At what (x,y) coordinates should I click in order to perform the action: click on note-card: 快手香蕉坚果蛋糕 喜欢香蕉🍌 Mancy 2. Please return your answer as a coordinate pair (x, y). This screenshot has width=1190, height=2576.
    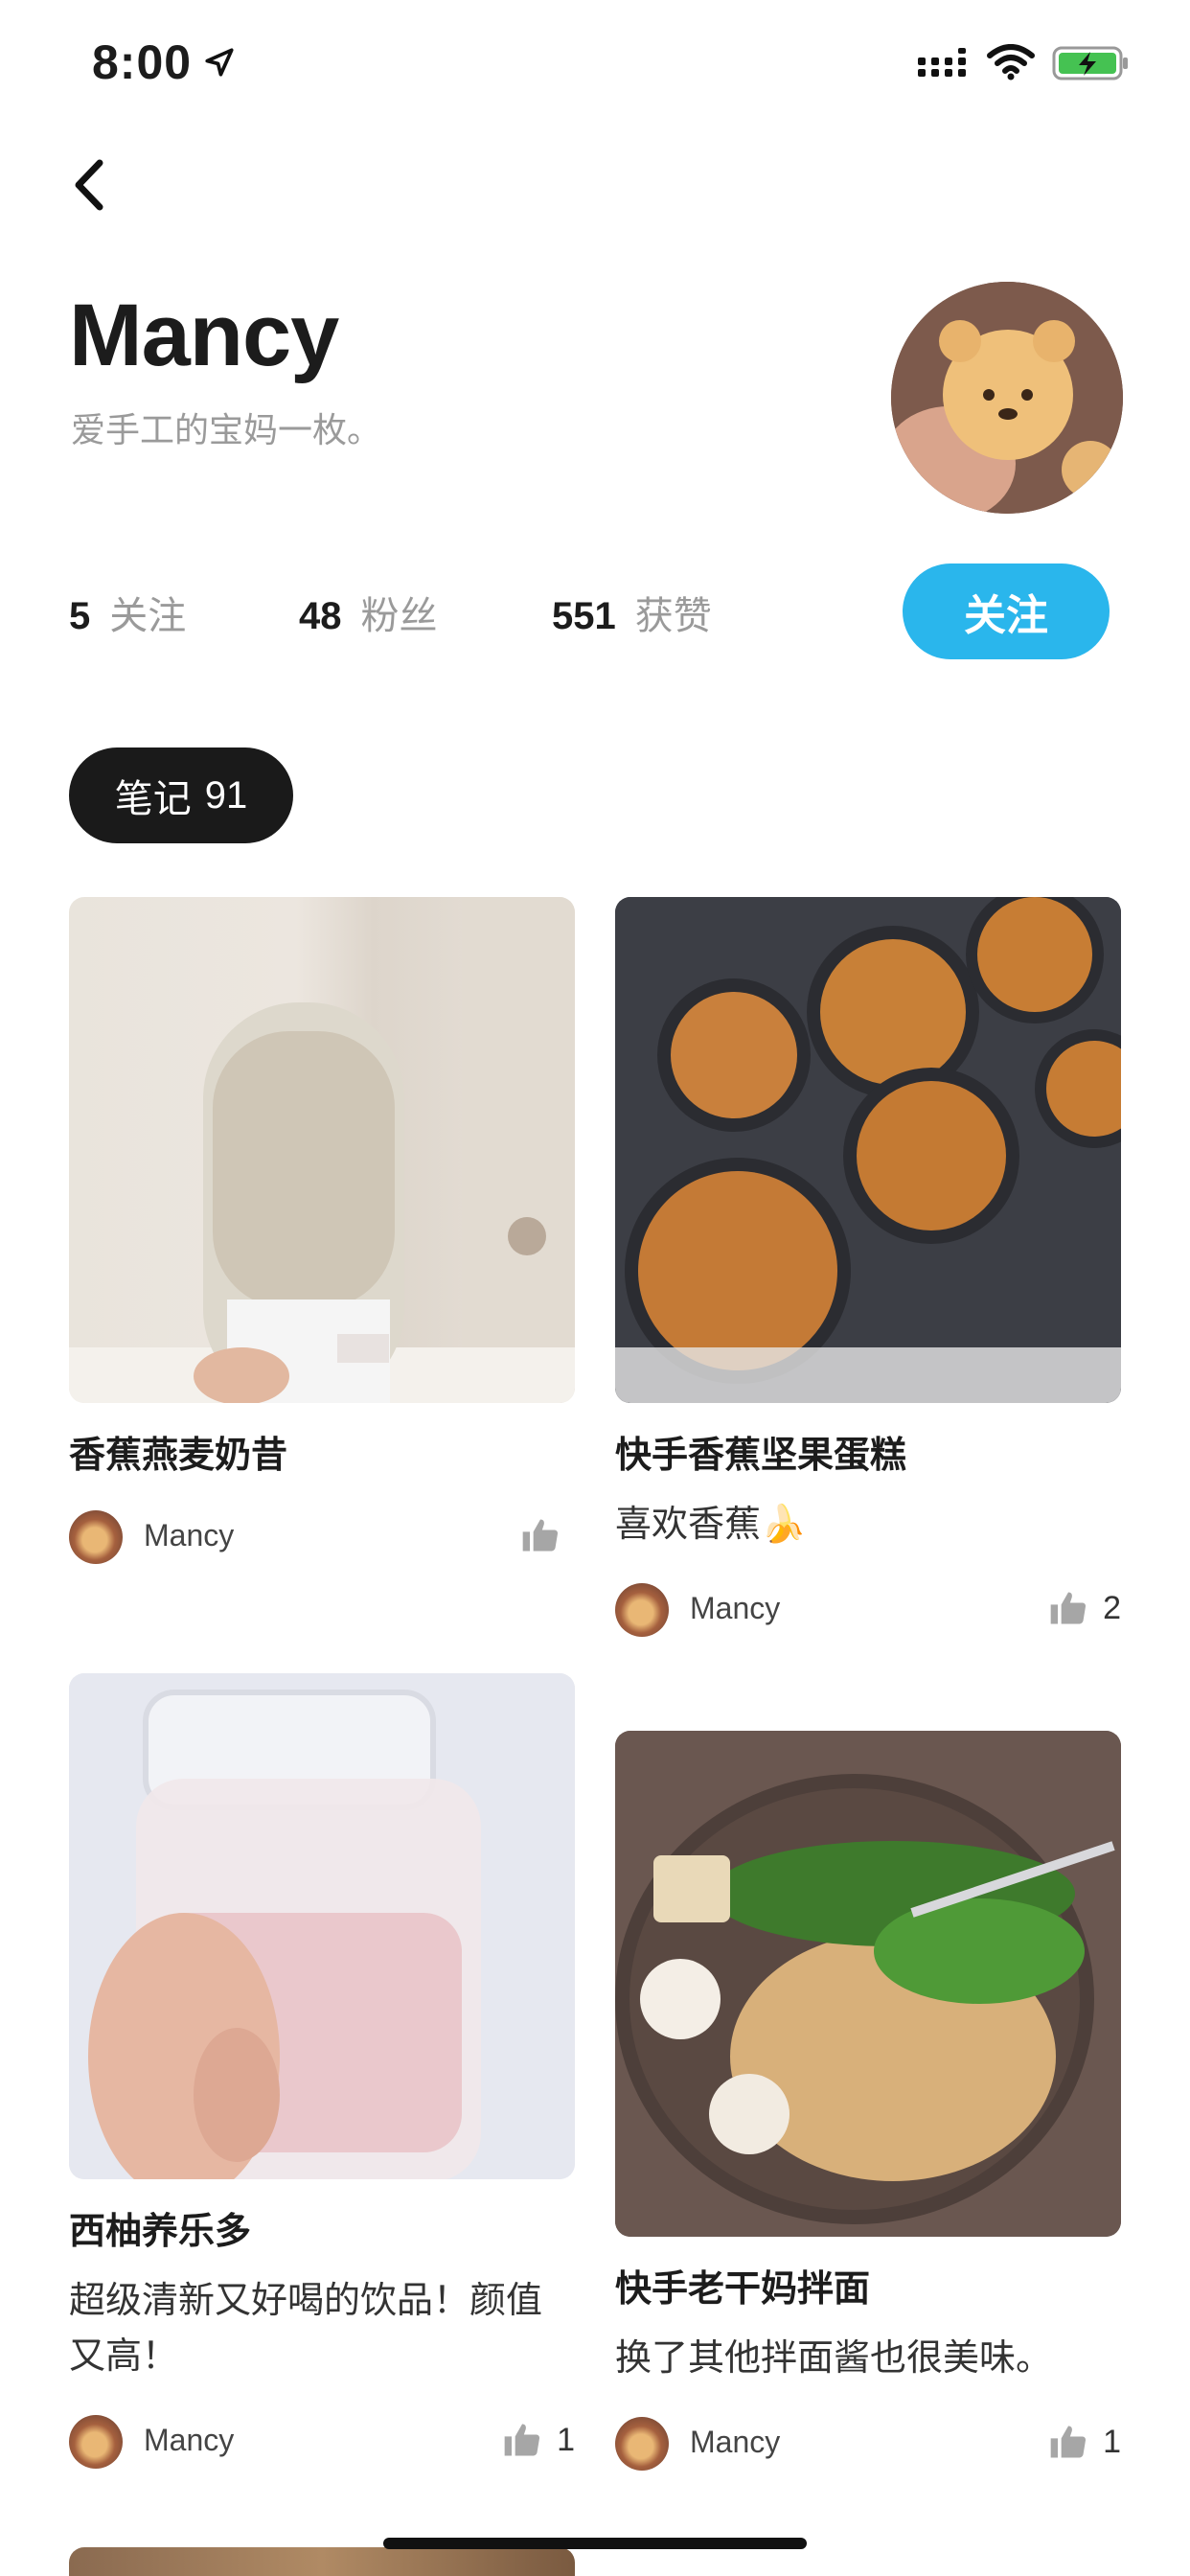
    Looking at the image, I should click on (868, 1268).